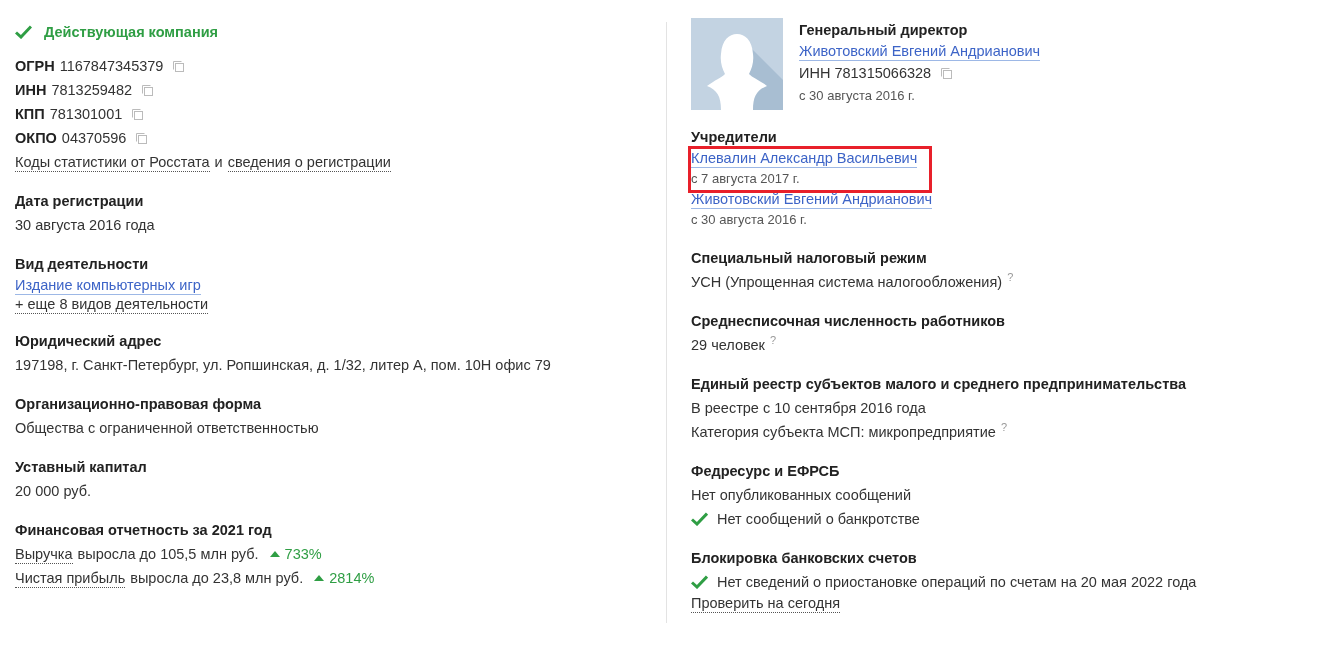 The height and width of the screenshot is (655, 1337). What do you see at coordinates (144, 530) in the screenshot?
I see `section-title: Финансовая отчетность за 2021 год` at bounding box center [144, 530].